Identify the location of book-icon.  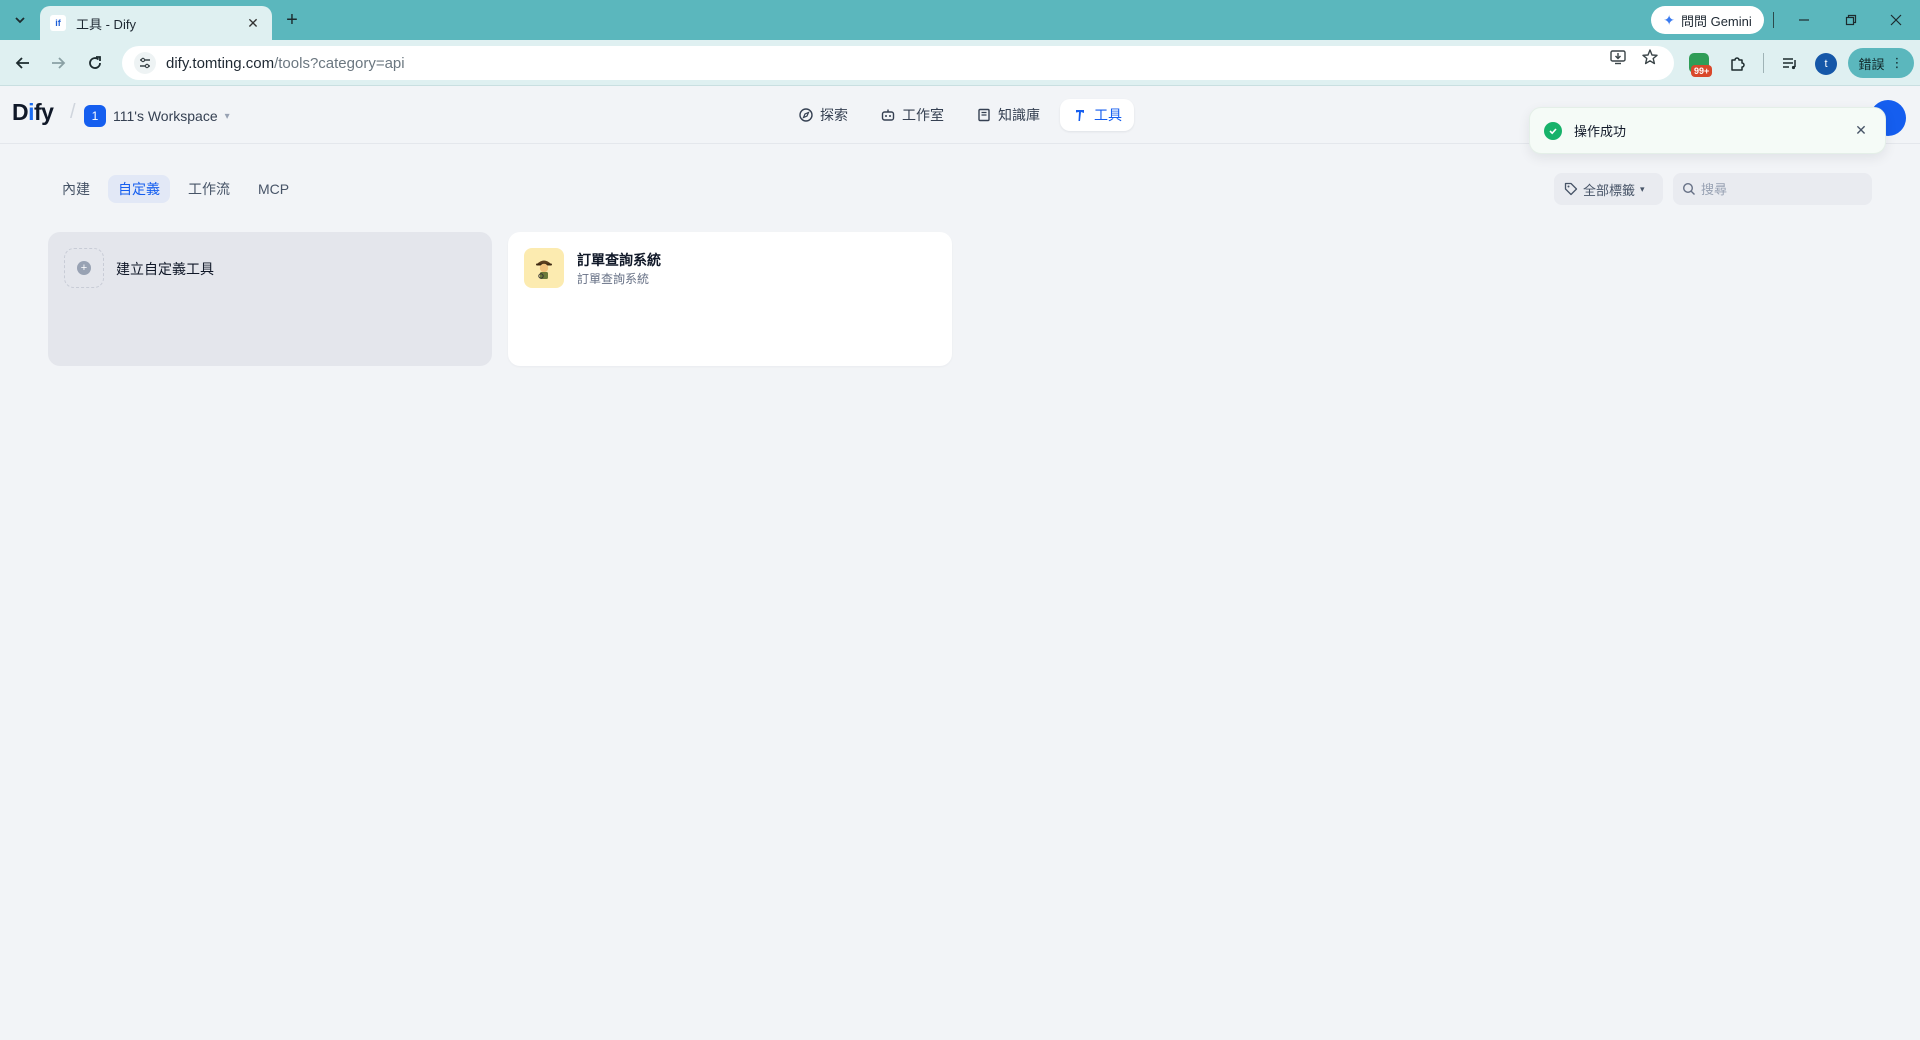
(984, 115).